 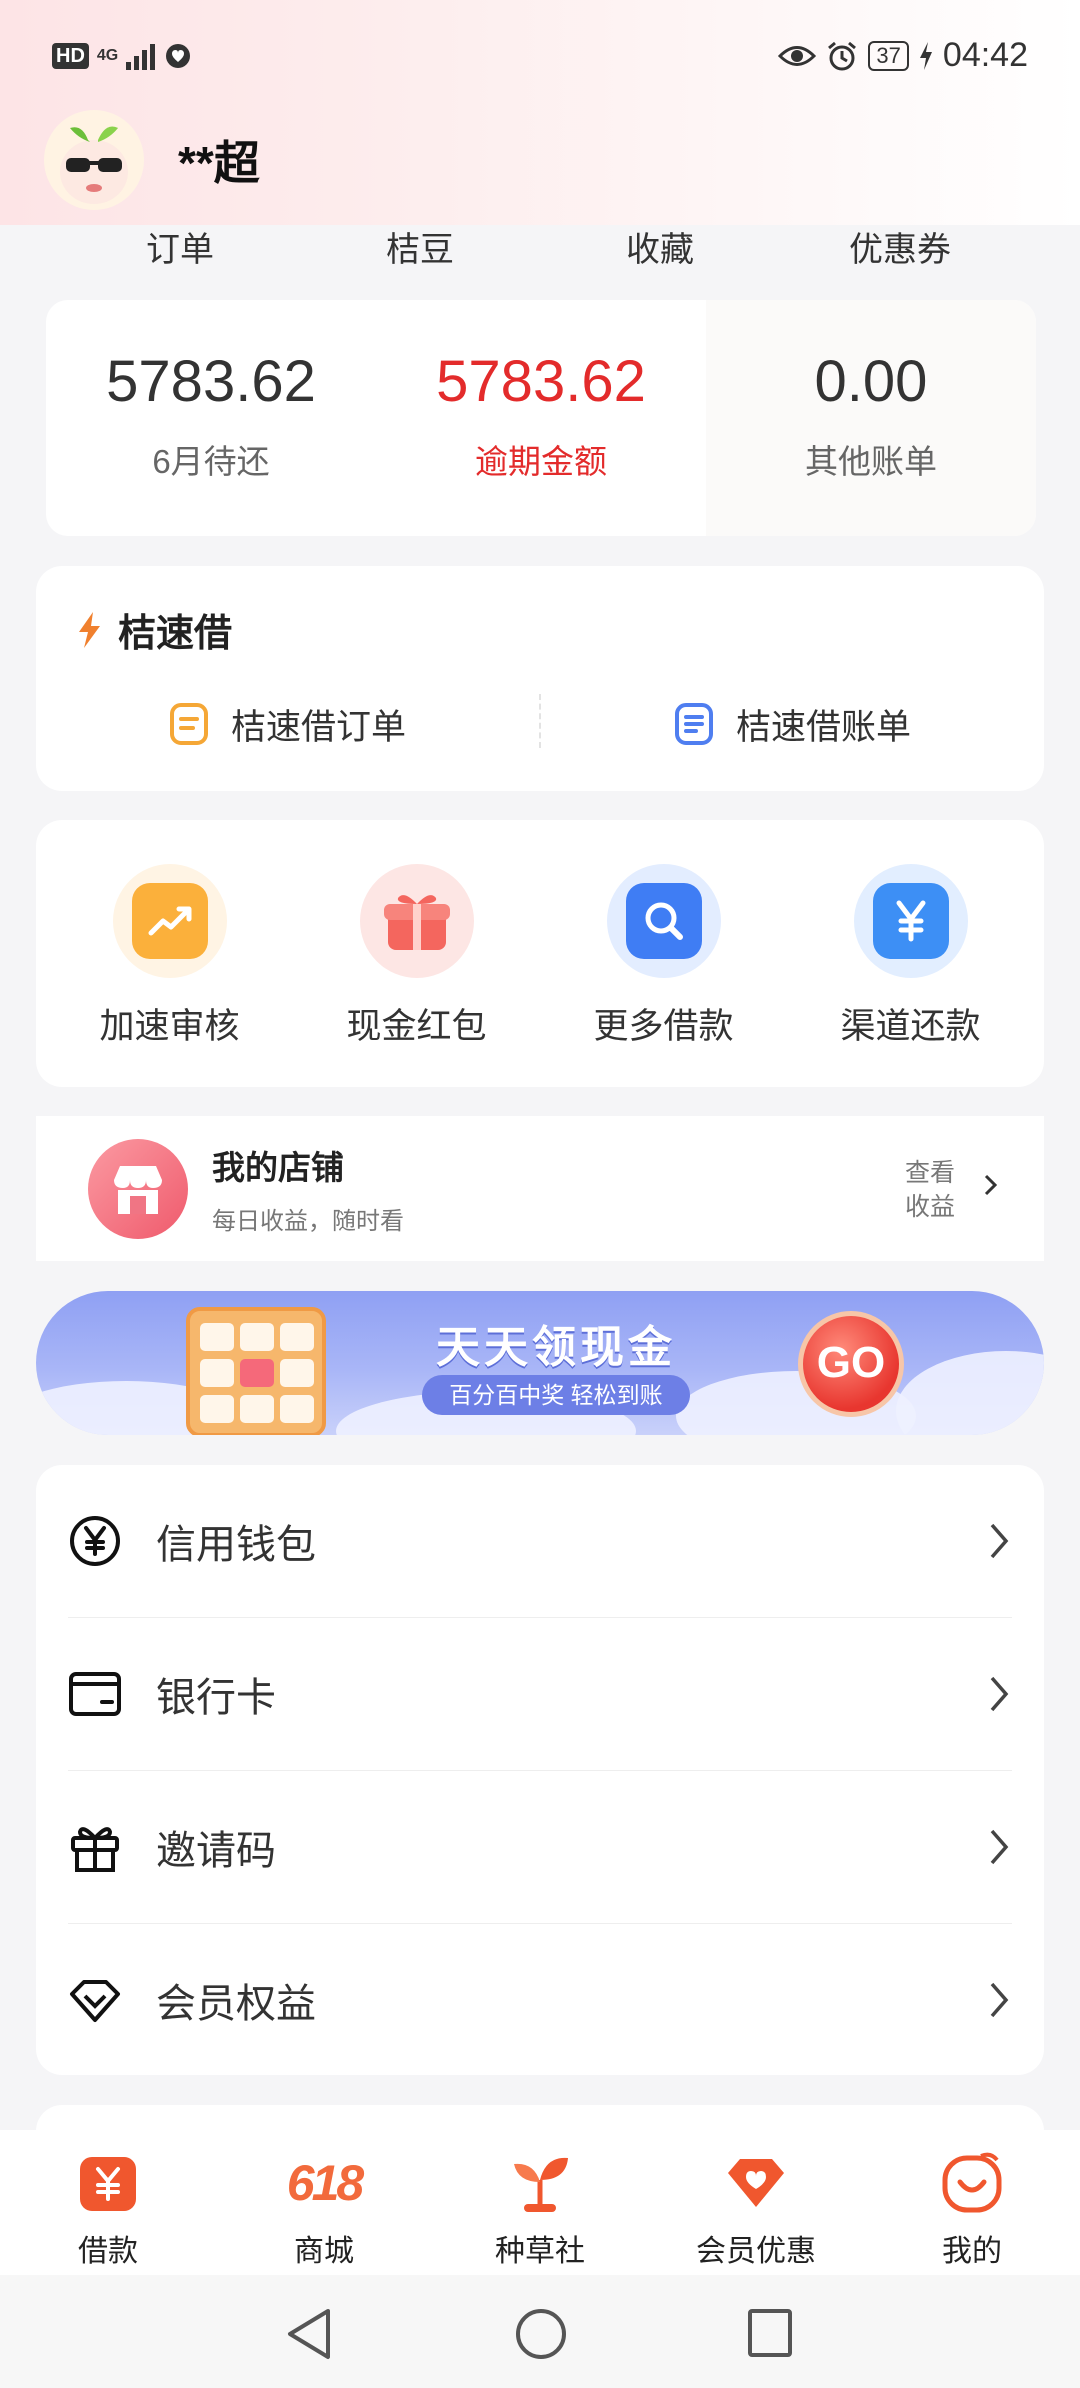 What do you see at coordinates (70, 56) in the screenshot?
I see `hd-badge: HD` at bounding box center [70, 56].